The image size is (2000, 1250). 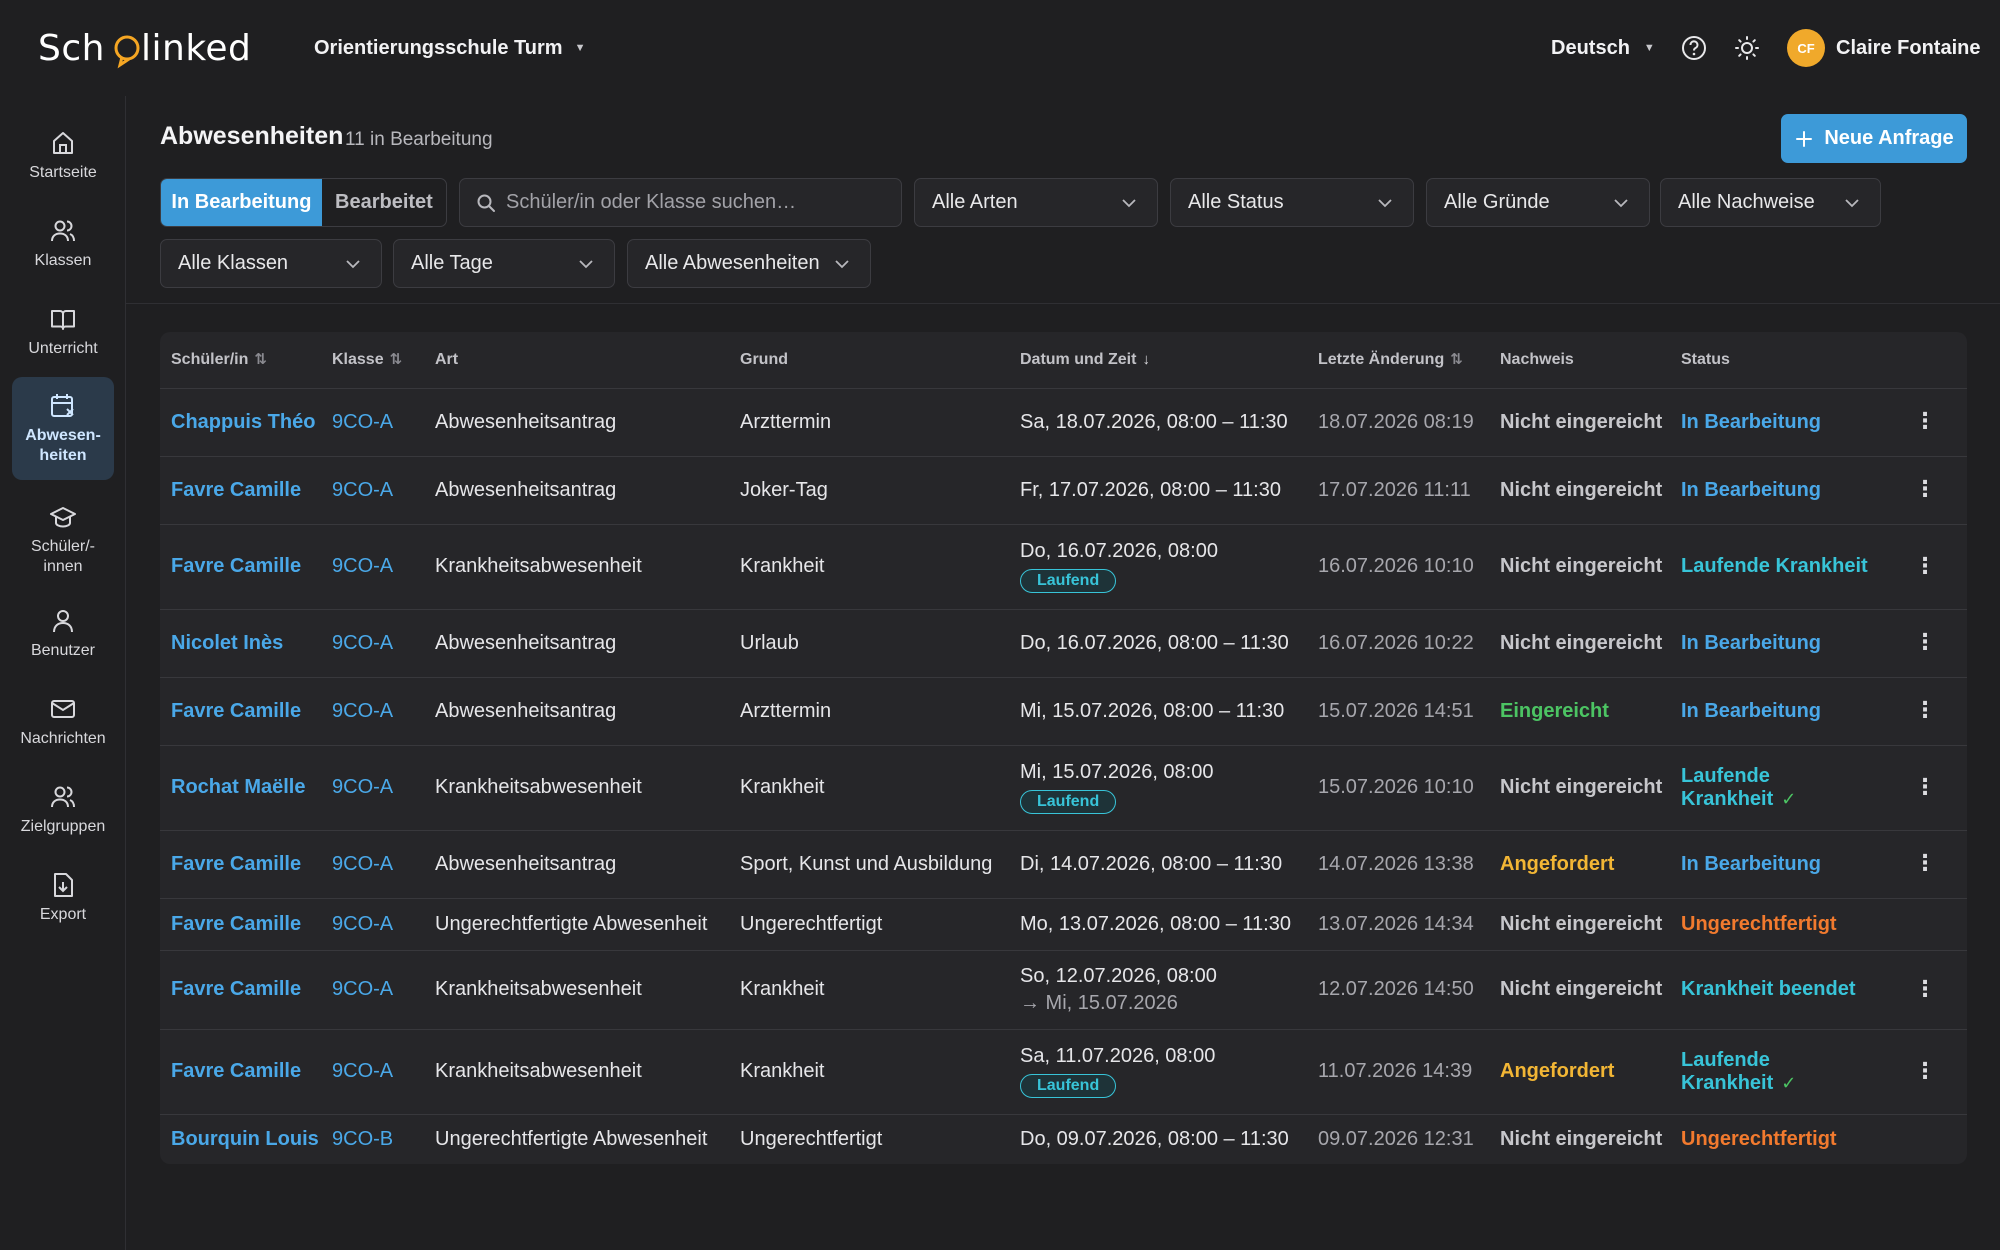 I want to click on sun-icon, so click(x=1747, y=48).